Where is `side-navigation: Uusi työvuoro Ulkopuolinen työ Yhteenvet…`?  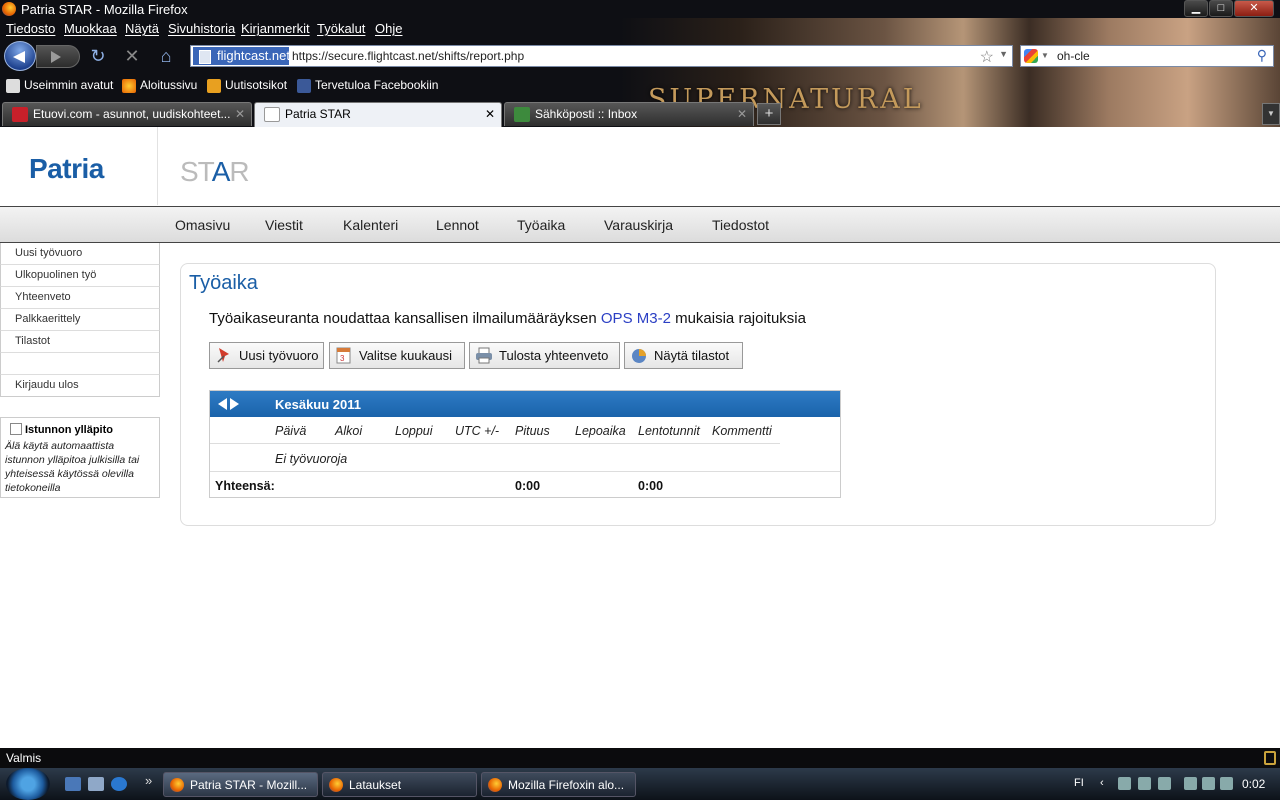 side-navigation: Uusi työvuoro Ulkopuolinen työ Yhteenvet… is located at coordinates (80, 320).